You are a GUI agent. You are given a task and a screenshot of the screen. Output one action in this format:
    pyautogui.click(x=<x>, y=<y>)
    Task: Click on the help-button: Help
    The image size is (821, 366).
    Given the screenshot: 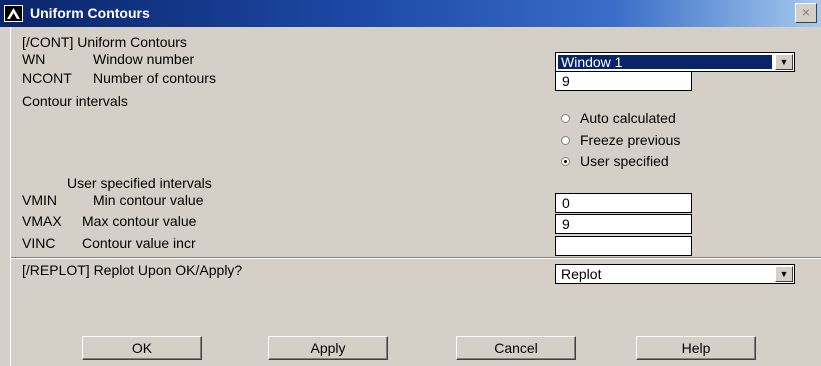 What is the action you would take?
    pyautogui.click(x=696, y=348)
    